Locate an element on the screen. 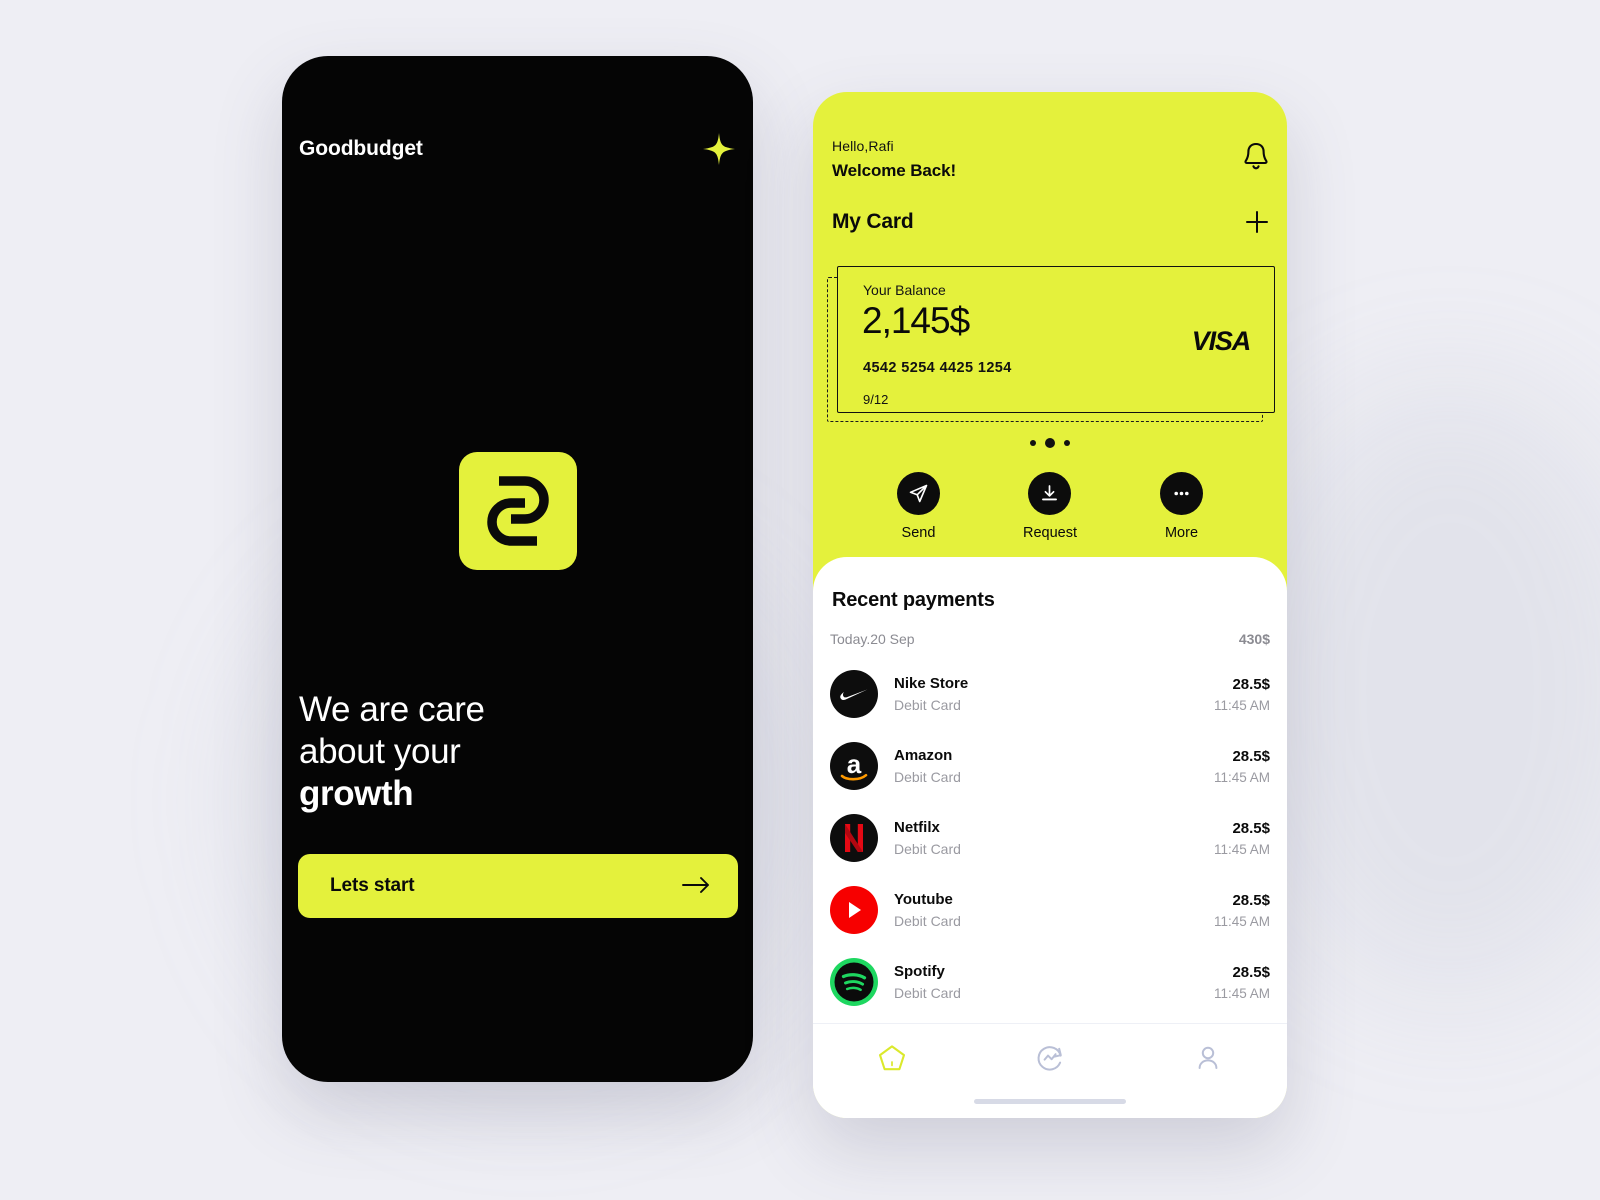 The height and width of the screenshot is (1200, 1600). sparkle-icon is located at coordinates (719, 149).